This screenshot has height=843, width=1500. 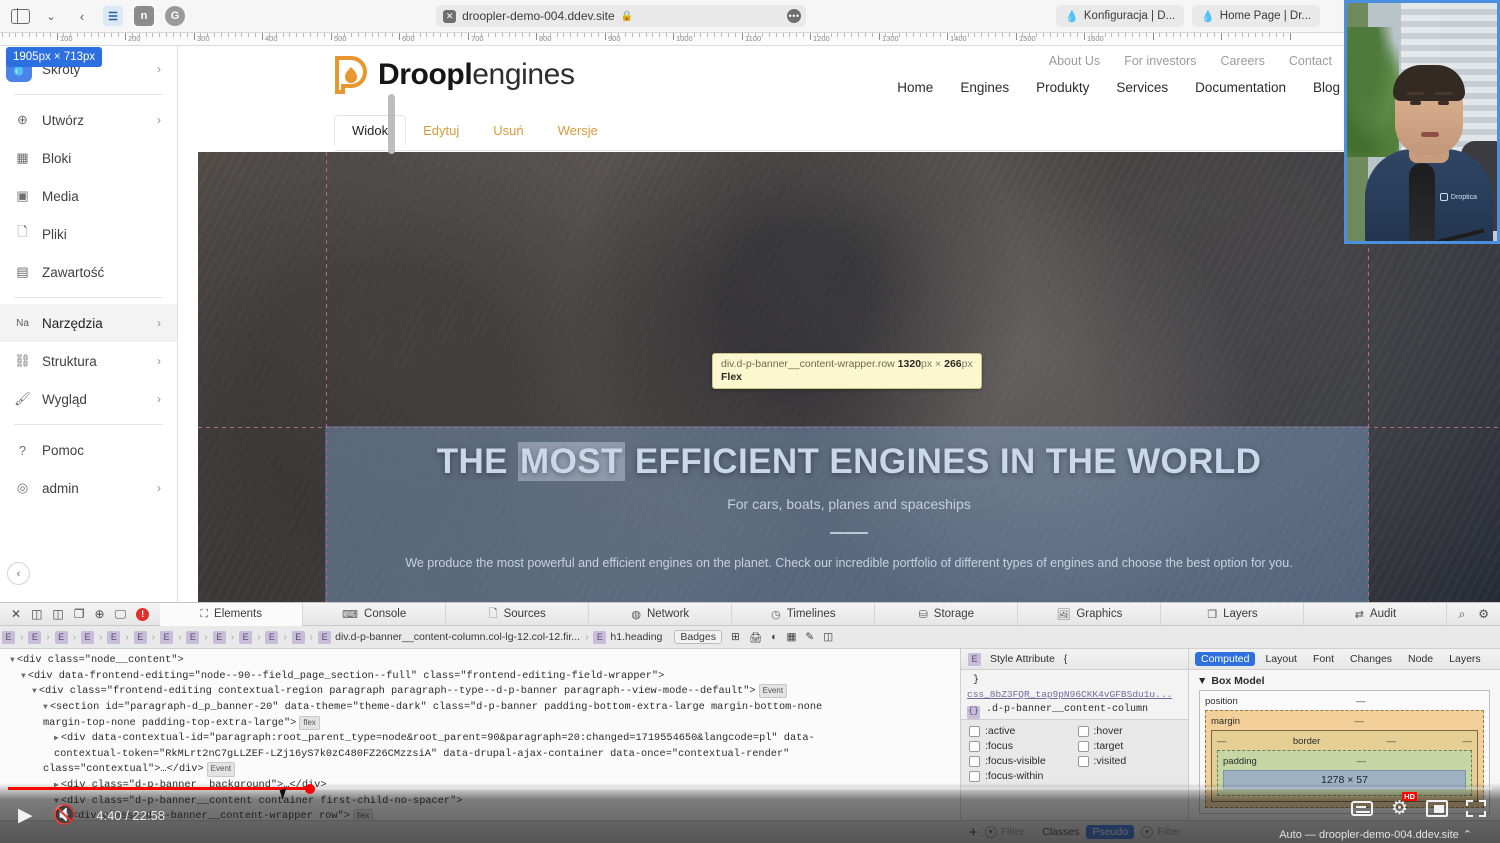 I want to click on nav-item-home: Home, so click(x=915, y=87).